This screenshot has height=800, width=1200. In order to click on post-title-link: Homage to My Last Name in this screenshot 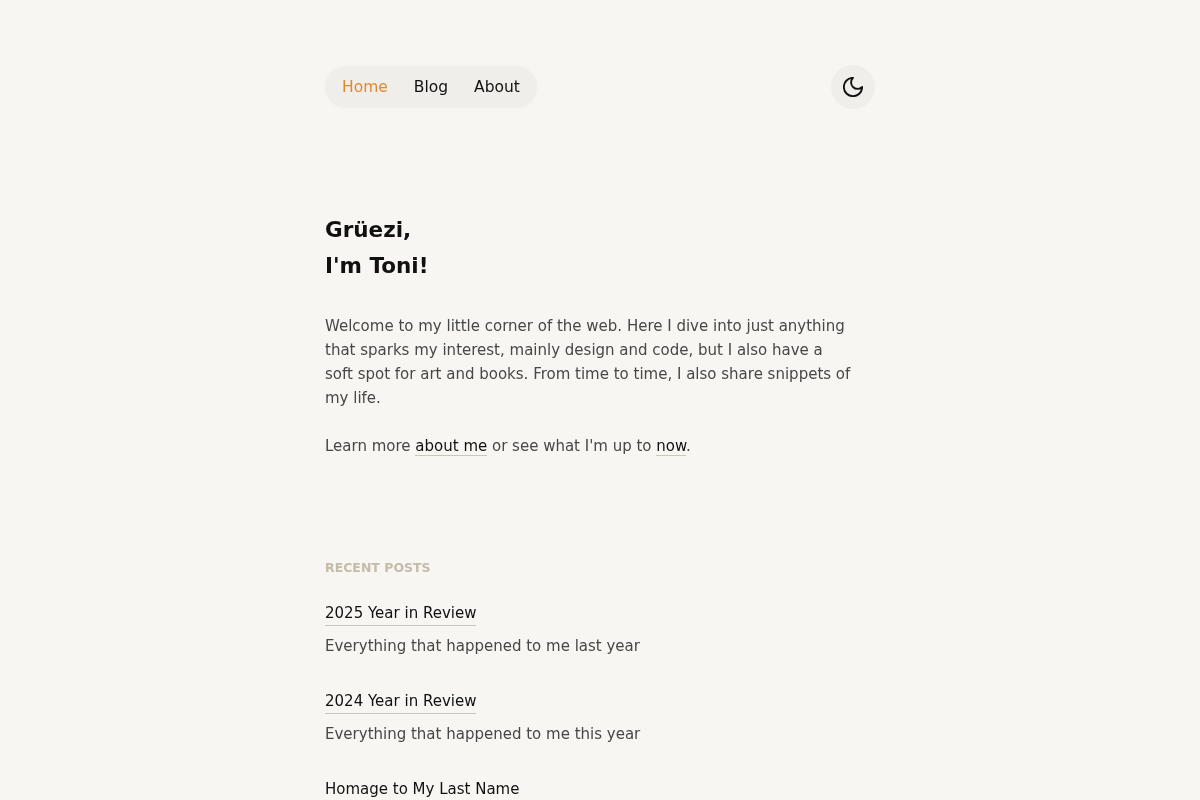, I will do `click(422, 789)`.